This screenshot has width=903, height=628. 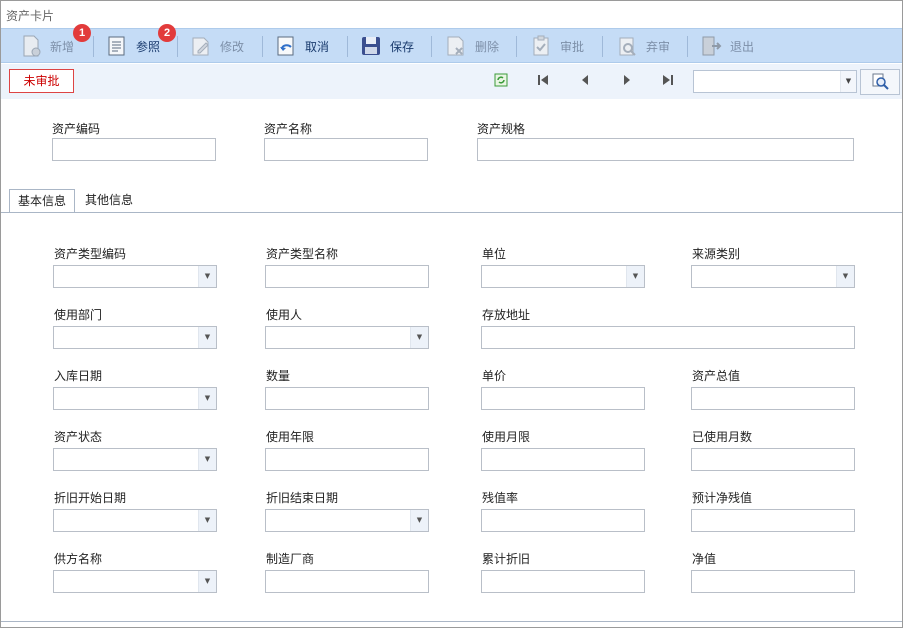 I want to click on title-bar: 资产卡片, so click(x=451, y=14).